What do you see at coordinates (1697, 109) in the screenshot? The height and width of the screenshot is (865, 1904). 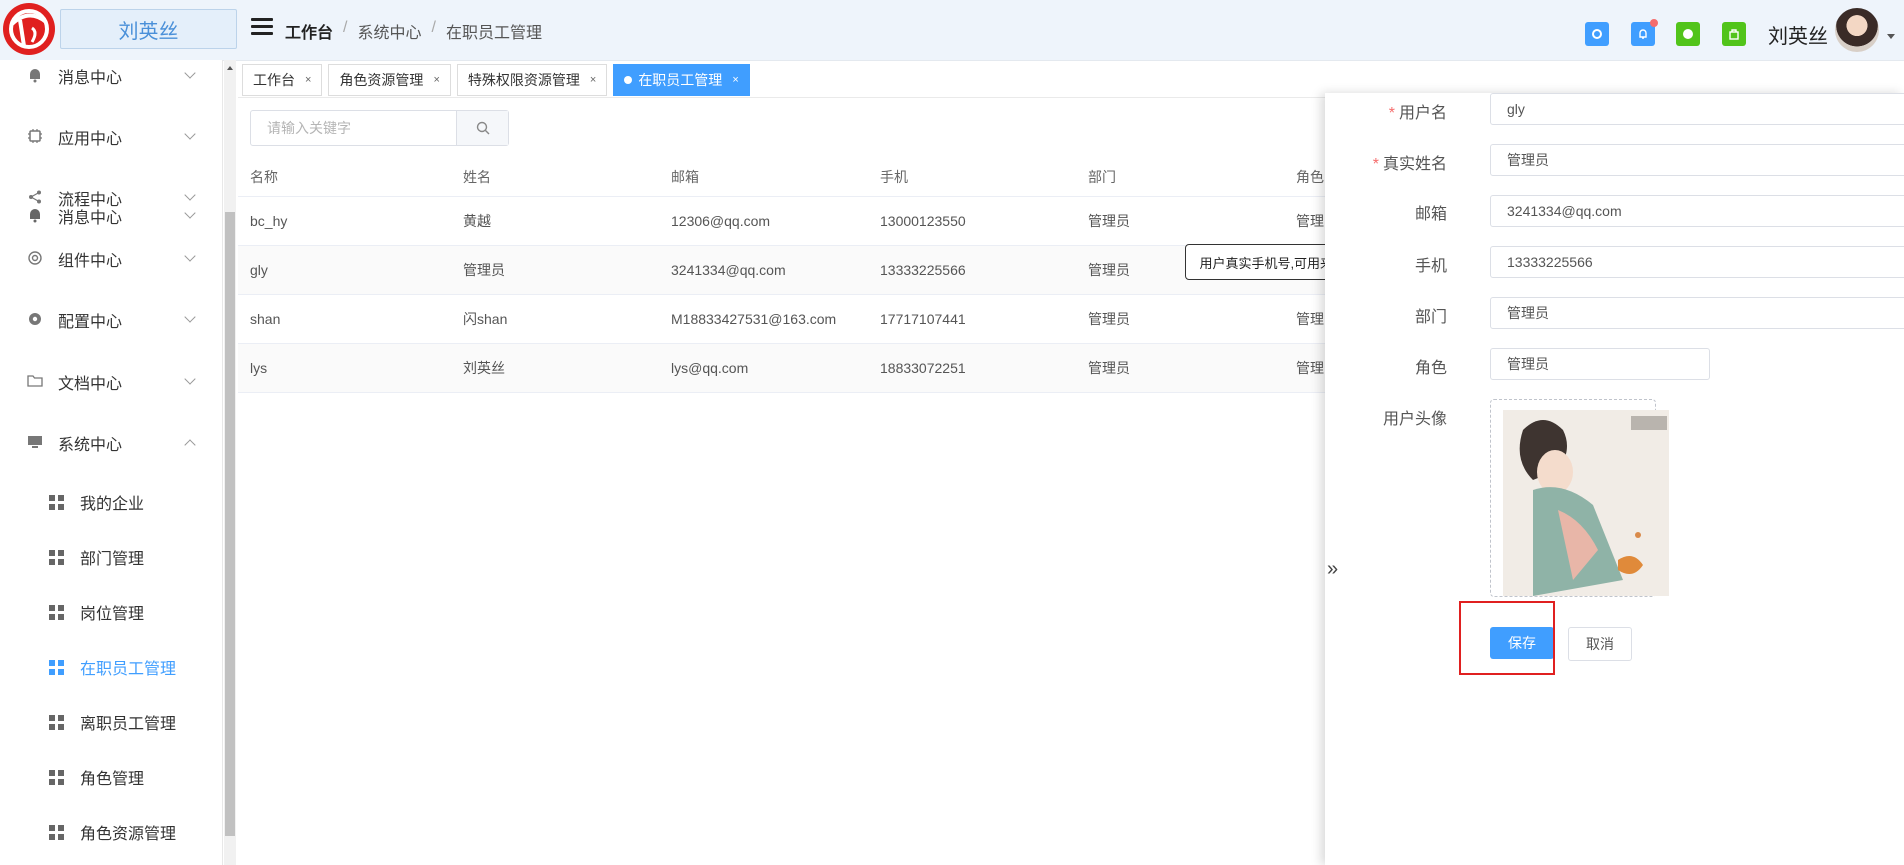 I see `username-field: gly` at bounding box center [1697, 109].